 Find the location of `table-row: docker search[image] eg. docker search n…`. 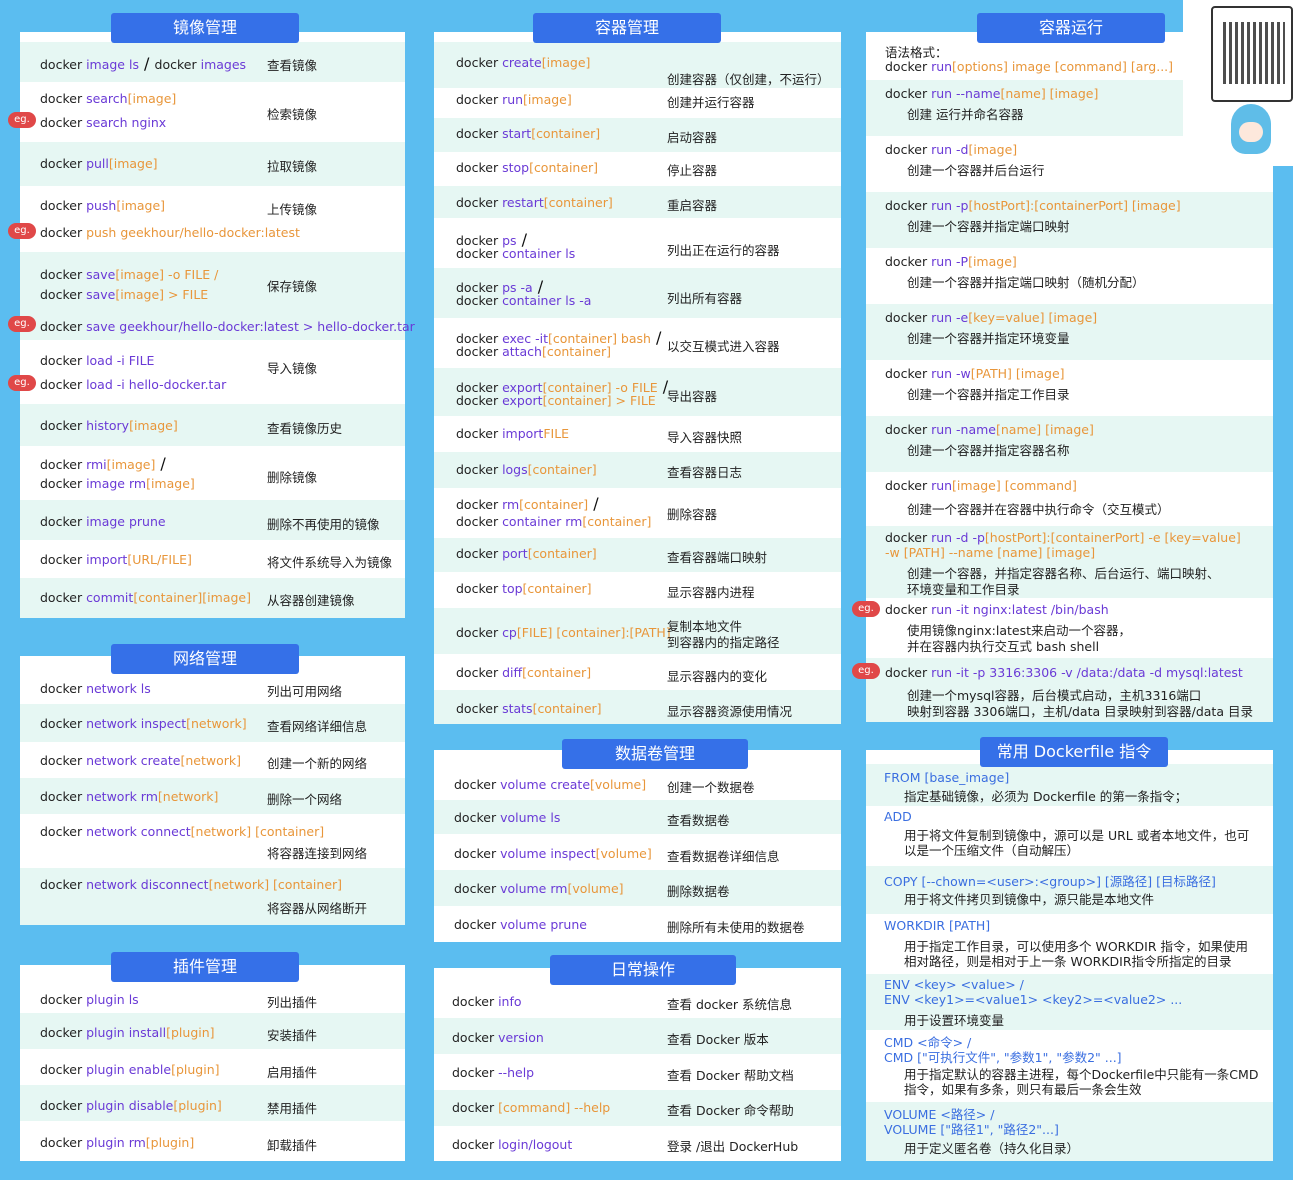

table-row: docker search[image] eg. docker search n… is located at coordinates (206, 112).